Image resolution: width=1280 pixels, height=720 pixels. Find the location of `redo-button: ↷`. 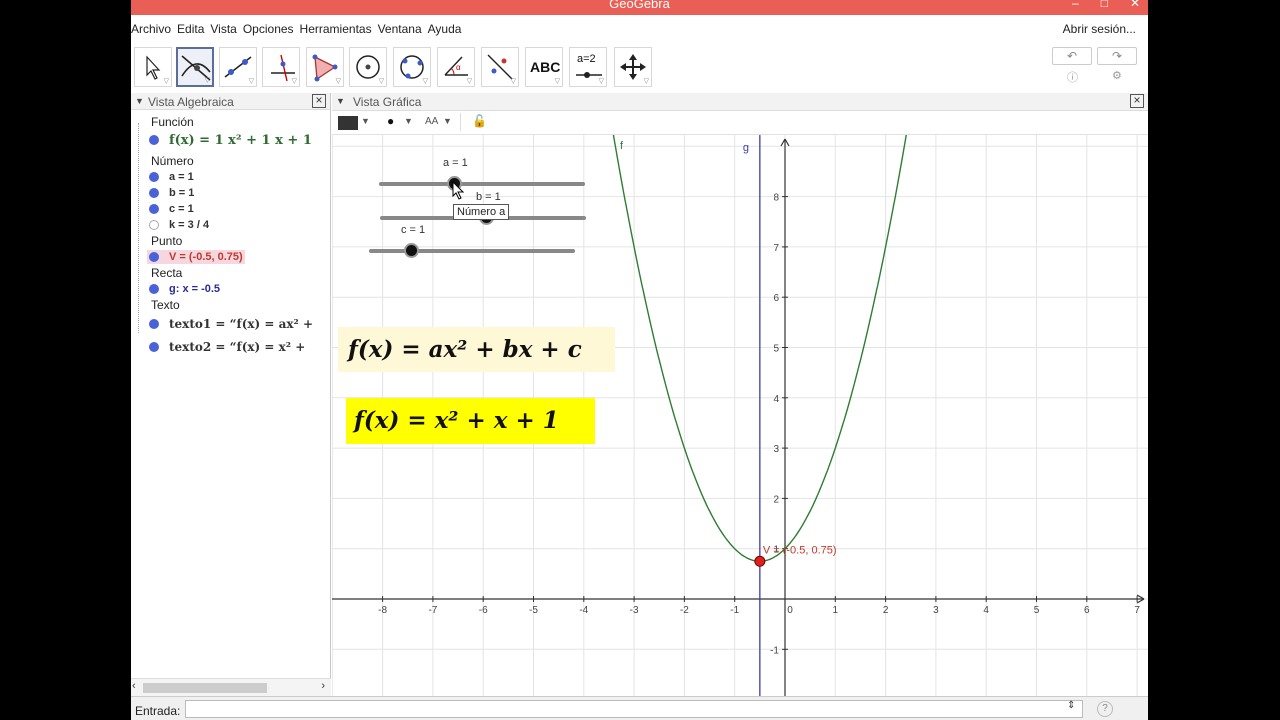

redo-button: ↷ is located at coordinates (1117, 56).